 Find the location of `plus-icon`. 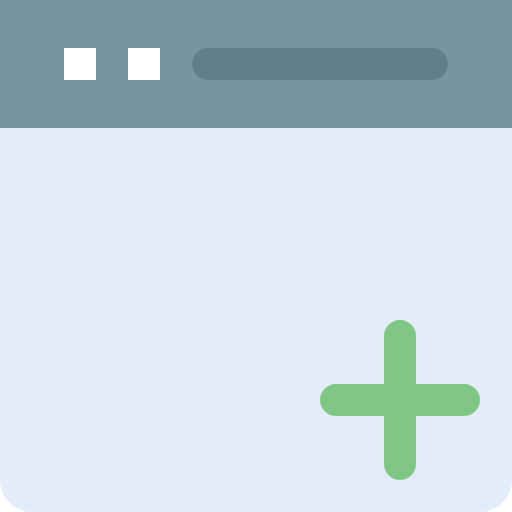

plus-icon is located at coordinates (400, 400).